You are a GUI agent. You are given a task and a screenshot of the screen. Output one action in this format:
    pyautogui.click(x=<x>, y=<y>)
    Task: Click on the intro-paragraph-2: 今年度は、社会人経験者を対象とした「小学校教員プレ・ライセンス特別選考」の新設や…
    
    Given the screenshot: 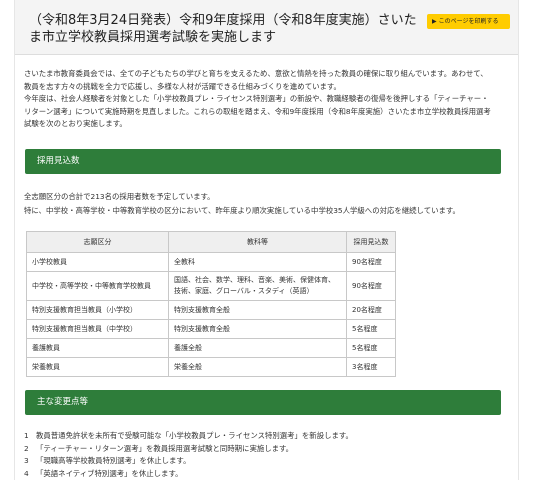 What is the action you would take?
    pyautogui.click(x=257, y=111)
    